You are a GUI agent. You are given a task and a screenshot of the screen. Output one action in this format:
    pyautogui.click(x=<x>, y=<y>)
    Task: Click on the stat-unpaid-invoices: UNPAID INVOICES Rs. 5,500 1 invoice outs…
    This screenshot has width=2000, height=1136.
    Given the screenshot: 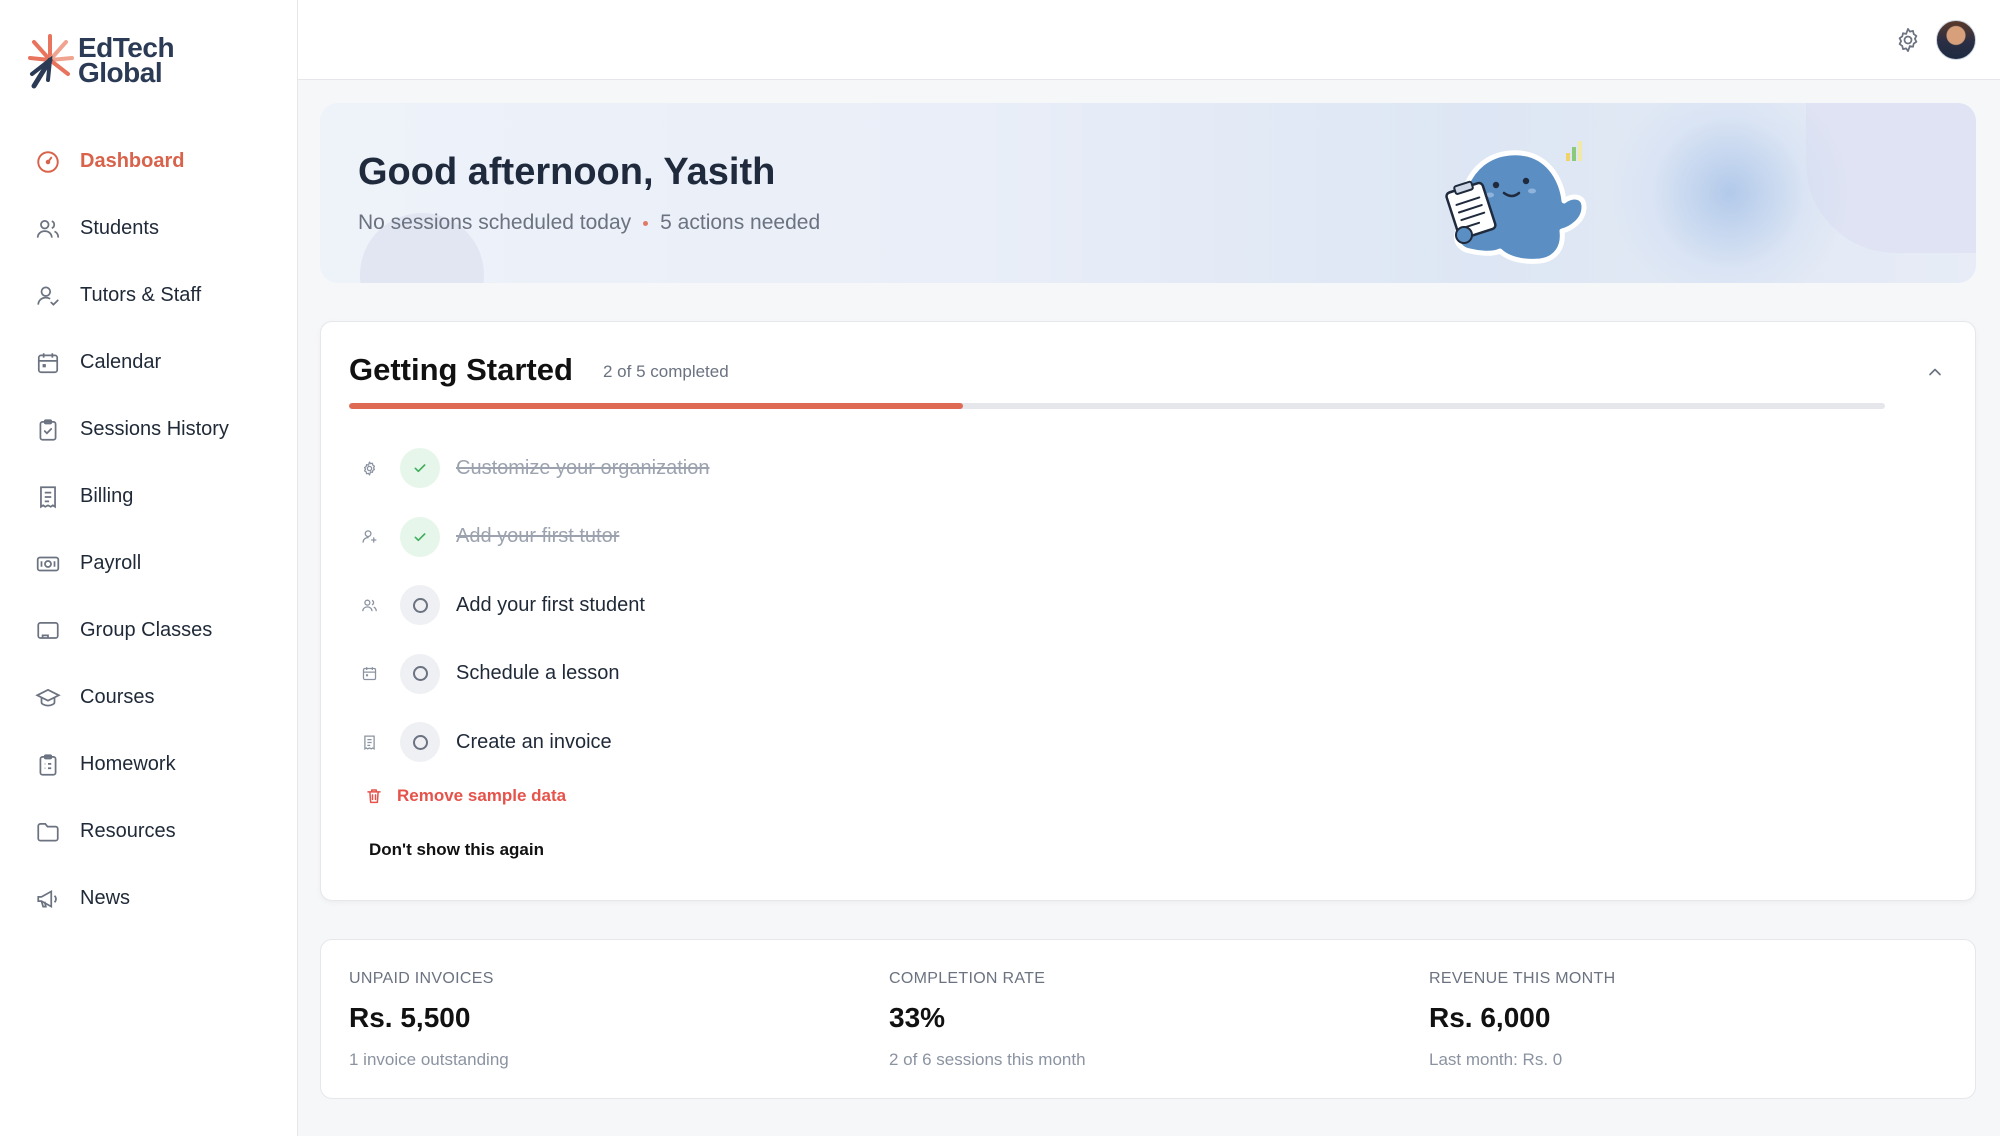 What is the action you would take?
    pyautogui.click(x=429, y=1020)
    